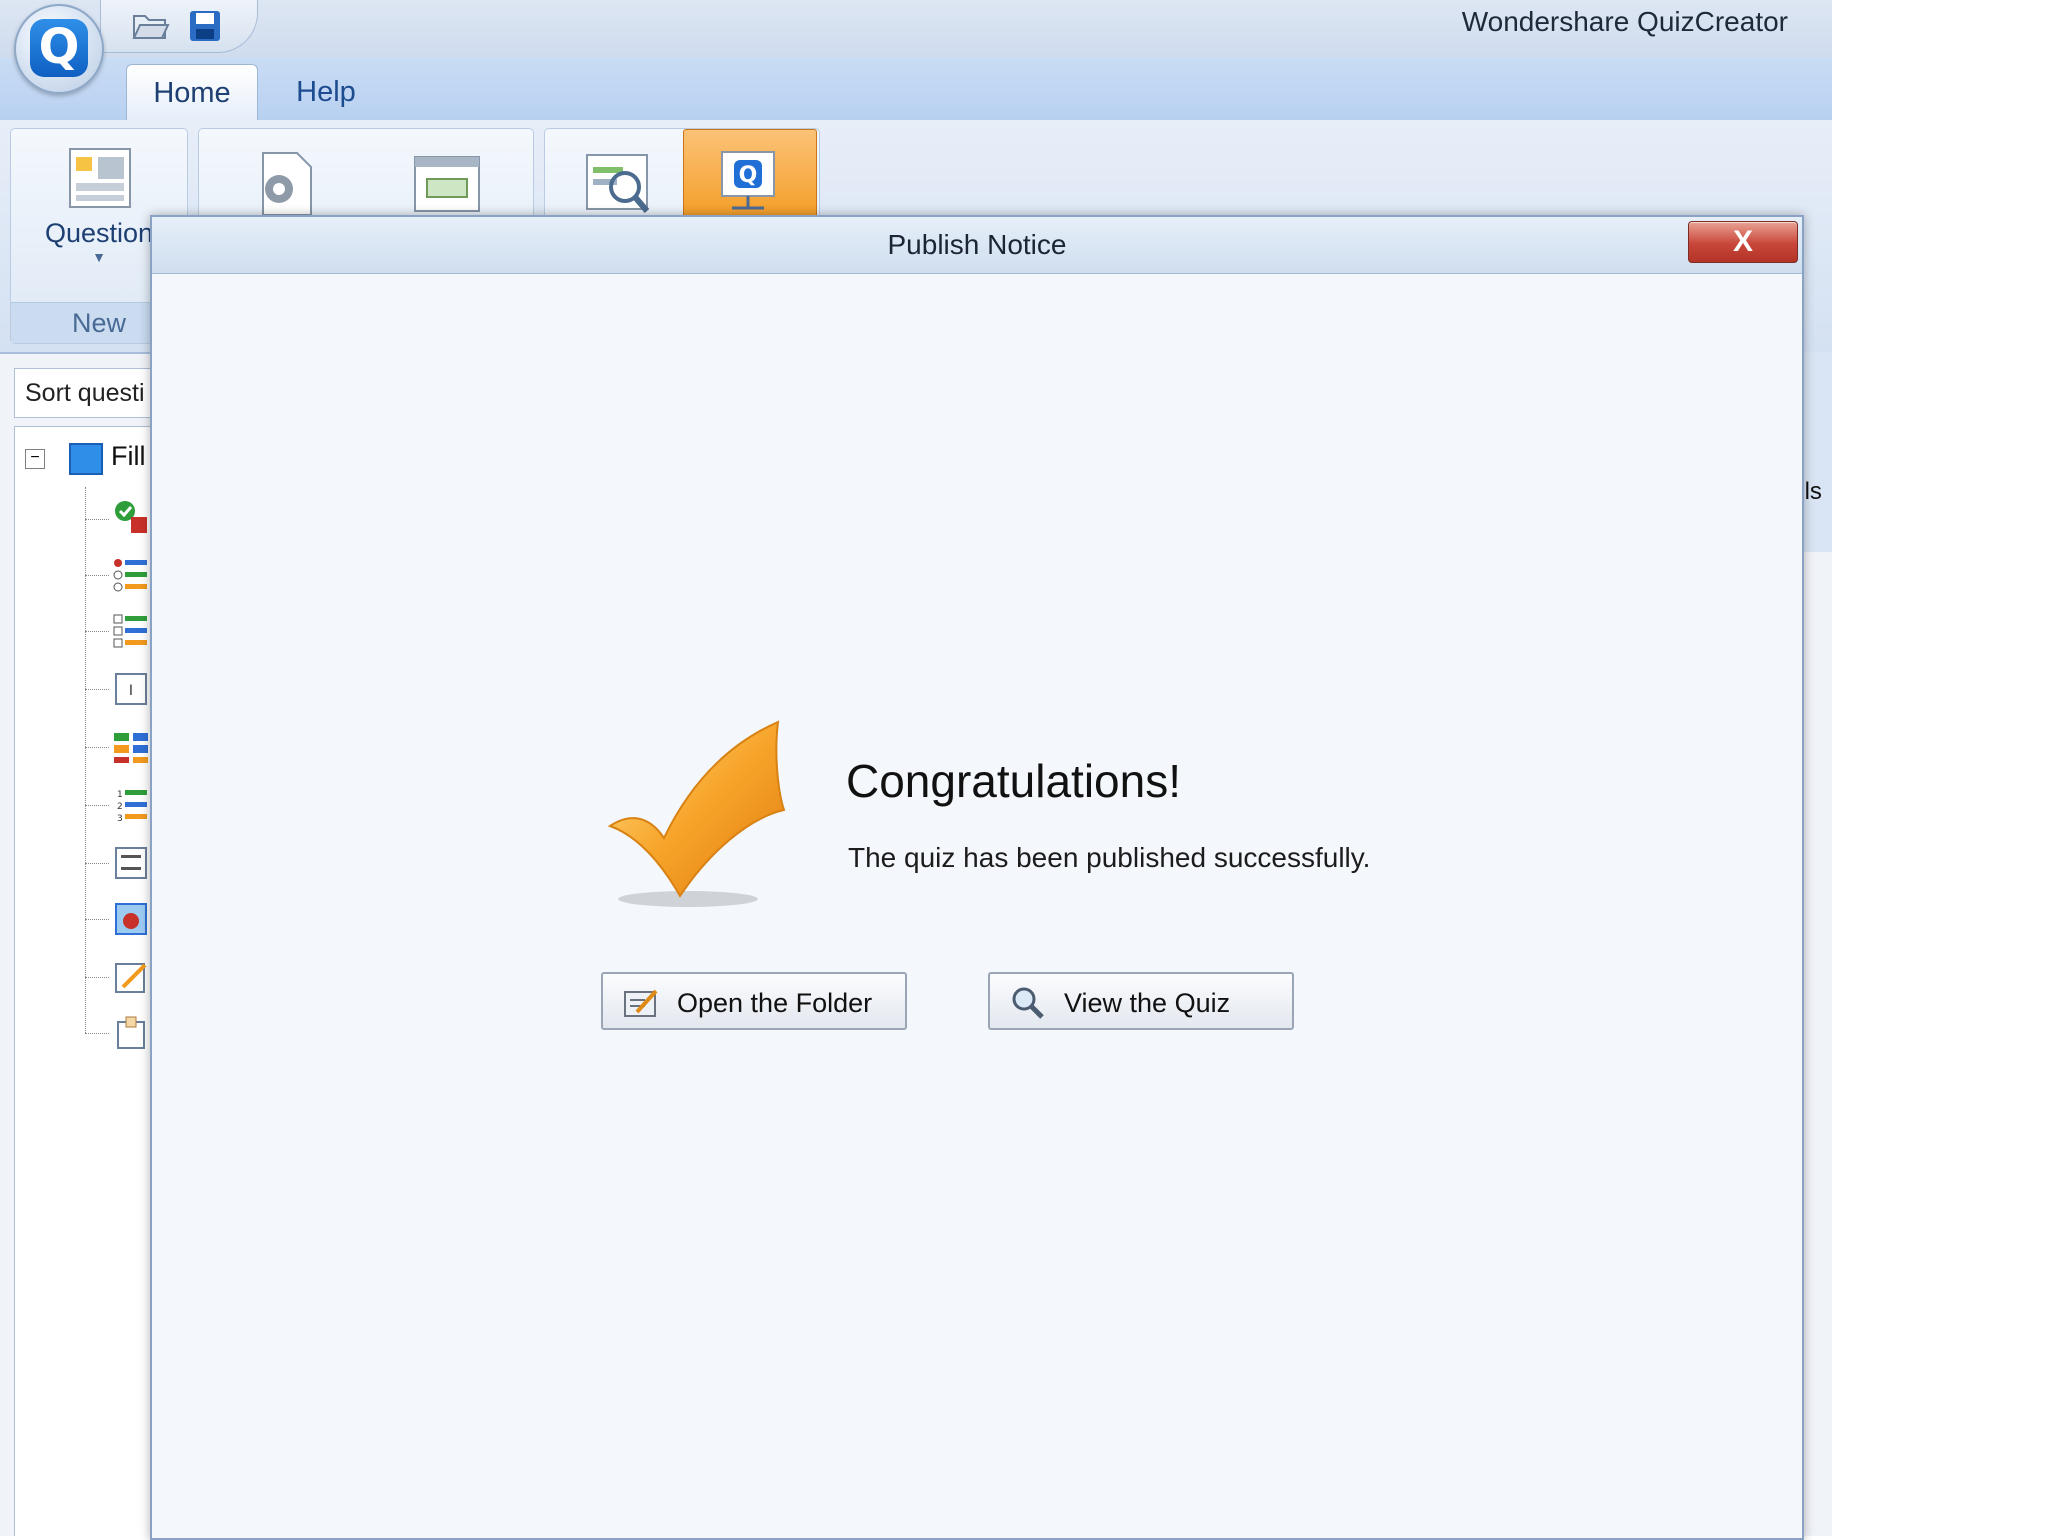 Image resolution: width=2048 pixels, height=1540 pixels. Describe the element at coordinates (1624, 21) in the screenshot. I see `app-title: Wondershare QuizCreator` at that location.